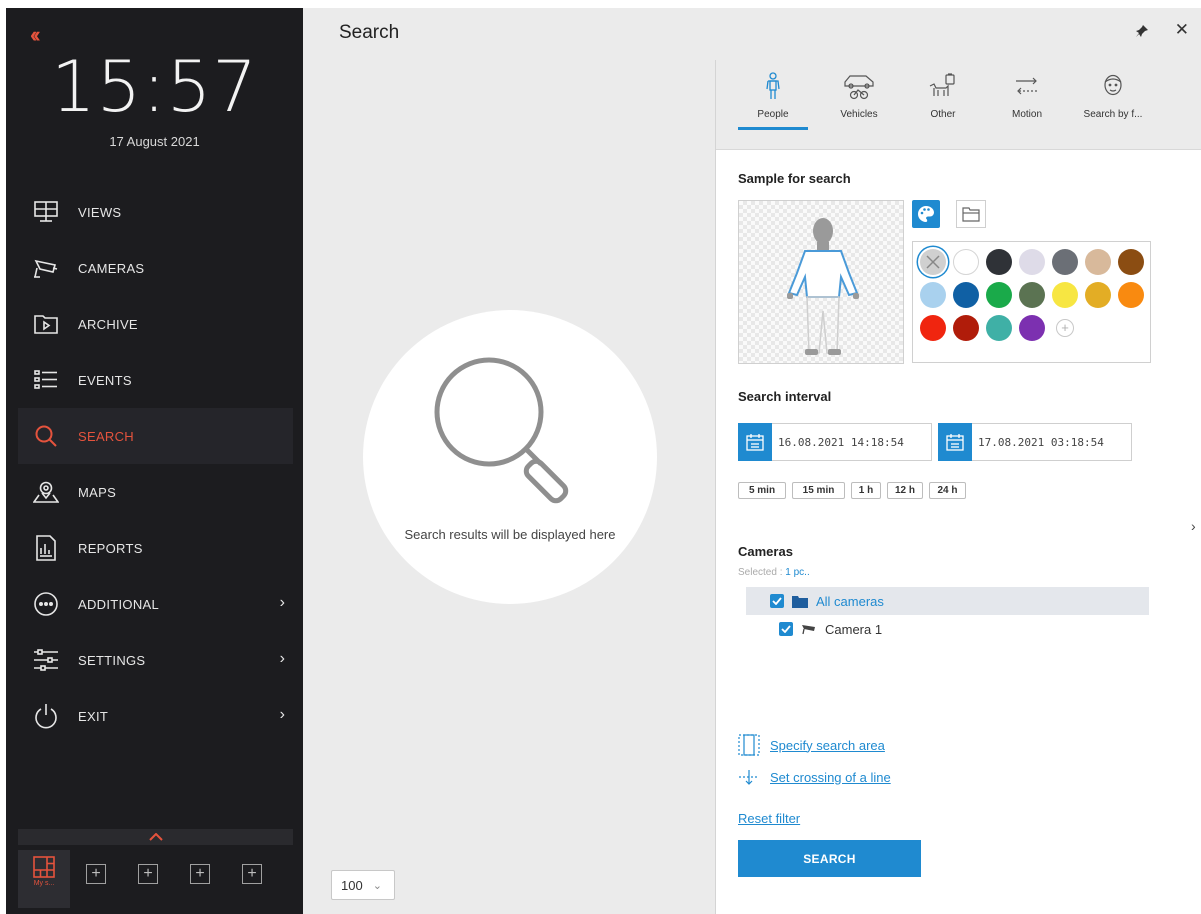  Describe the element at coordinates (148, 874) in the screenshot. I see `plus-icon: +` at that location.